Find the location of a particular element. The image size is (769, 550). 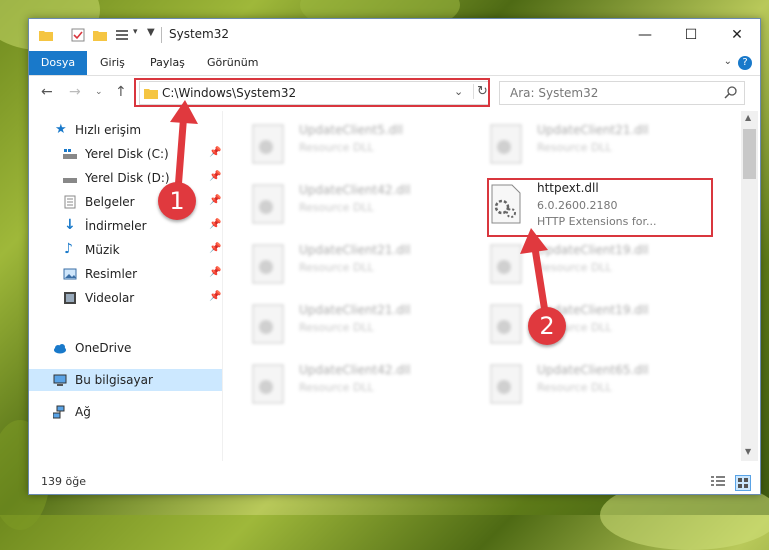

scroll-up-icon: ▲ is located at coordinates (748, 117).